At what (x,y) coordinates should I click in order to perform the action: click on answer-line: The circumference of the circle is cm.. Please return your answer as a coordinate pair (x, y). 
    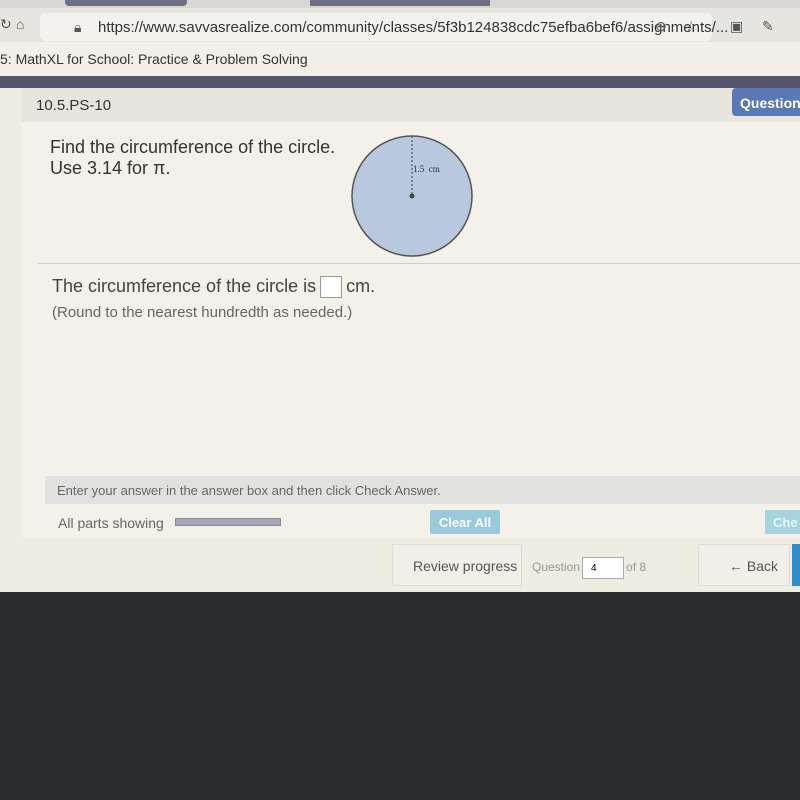
    Looking at the image, I should click on (214, 287).